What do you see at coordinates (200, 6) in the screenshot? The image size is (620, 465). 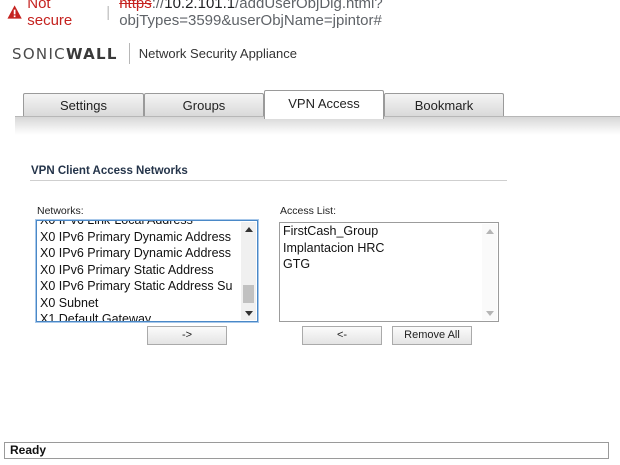 I see `url-host: 10.2.101.1` at bounding box center [200, 6].